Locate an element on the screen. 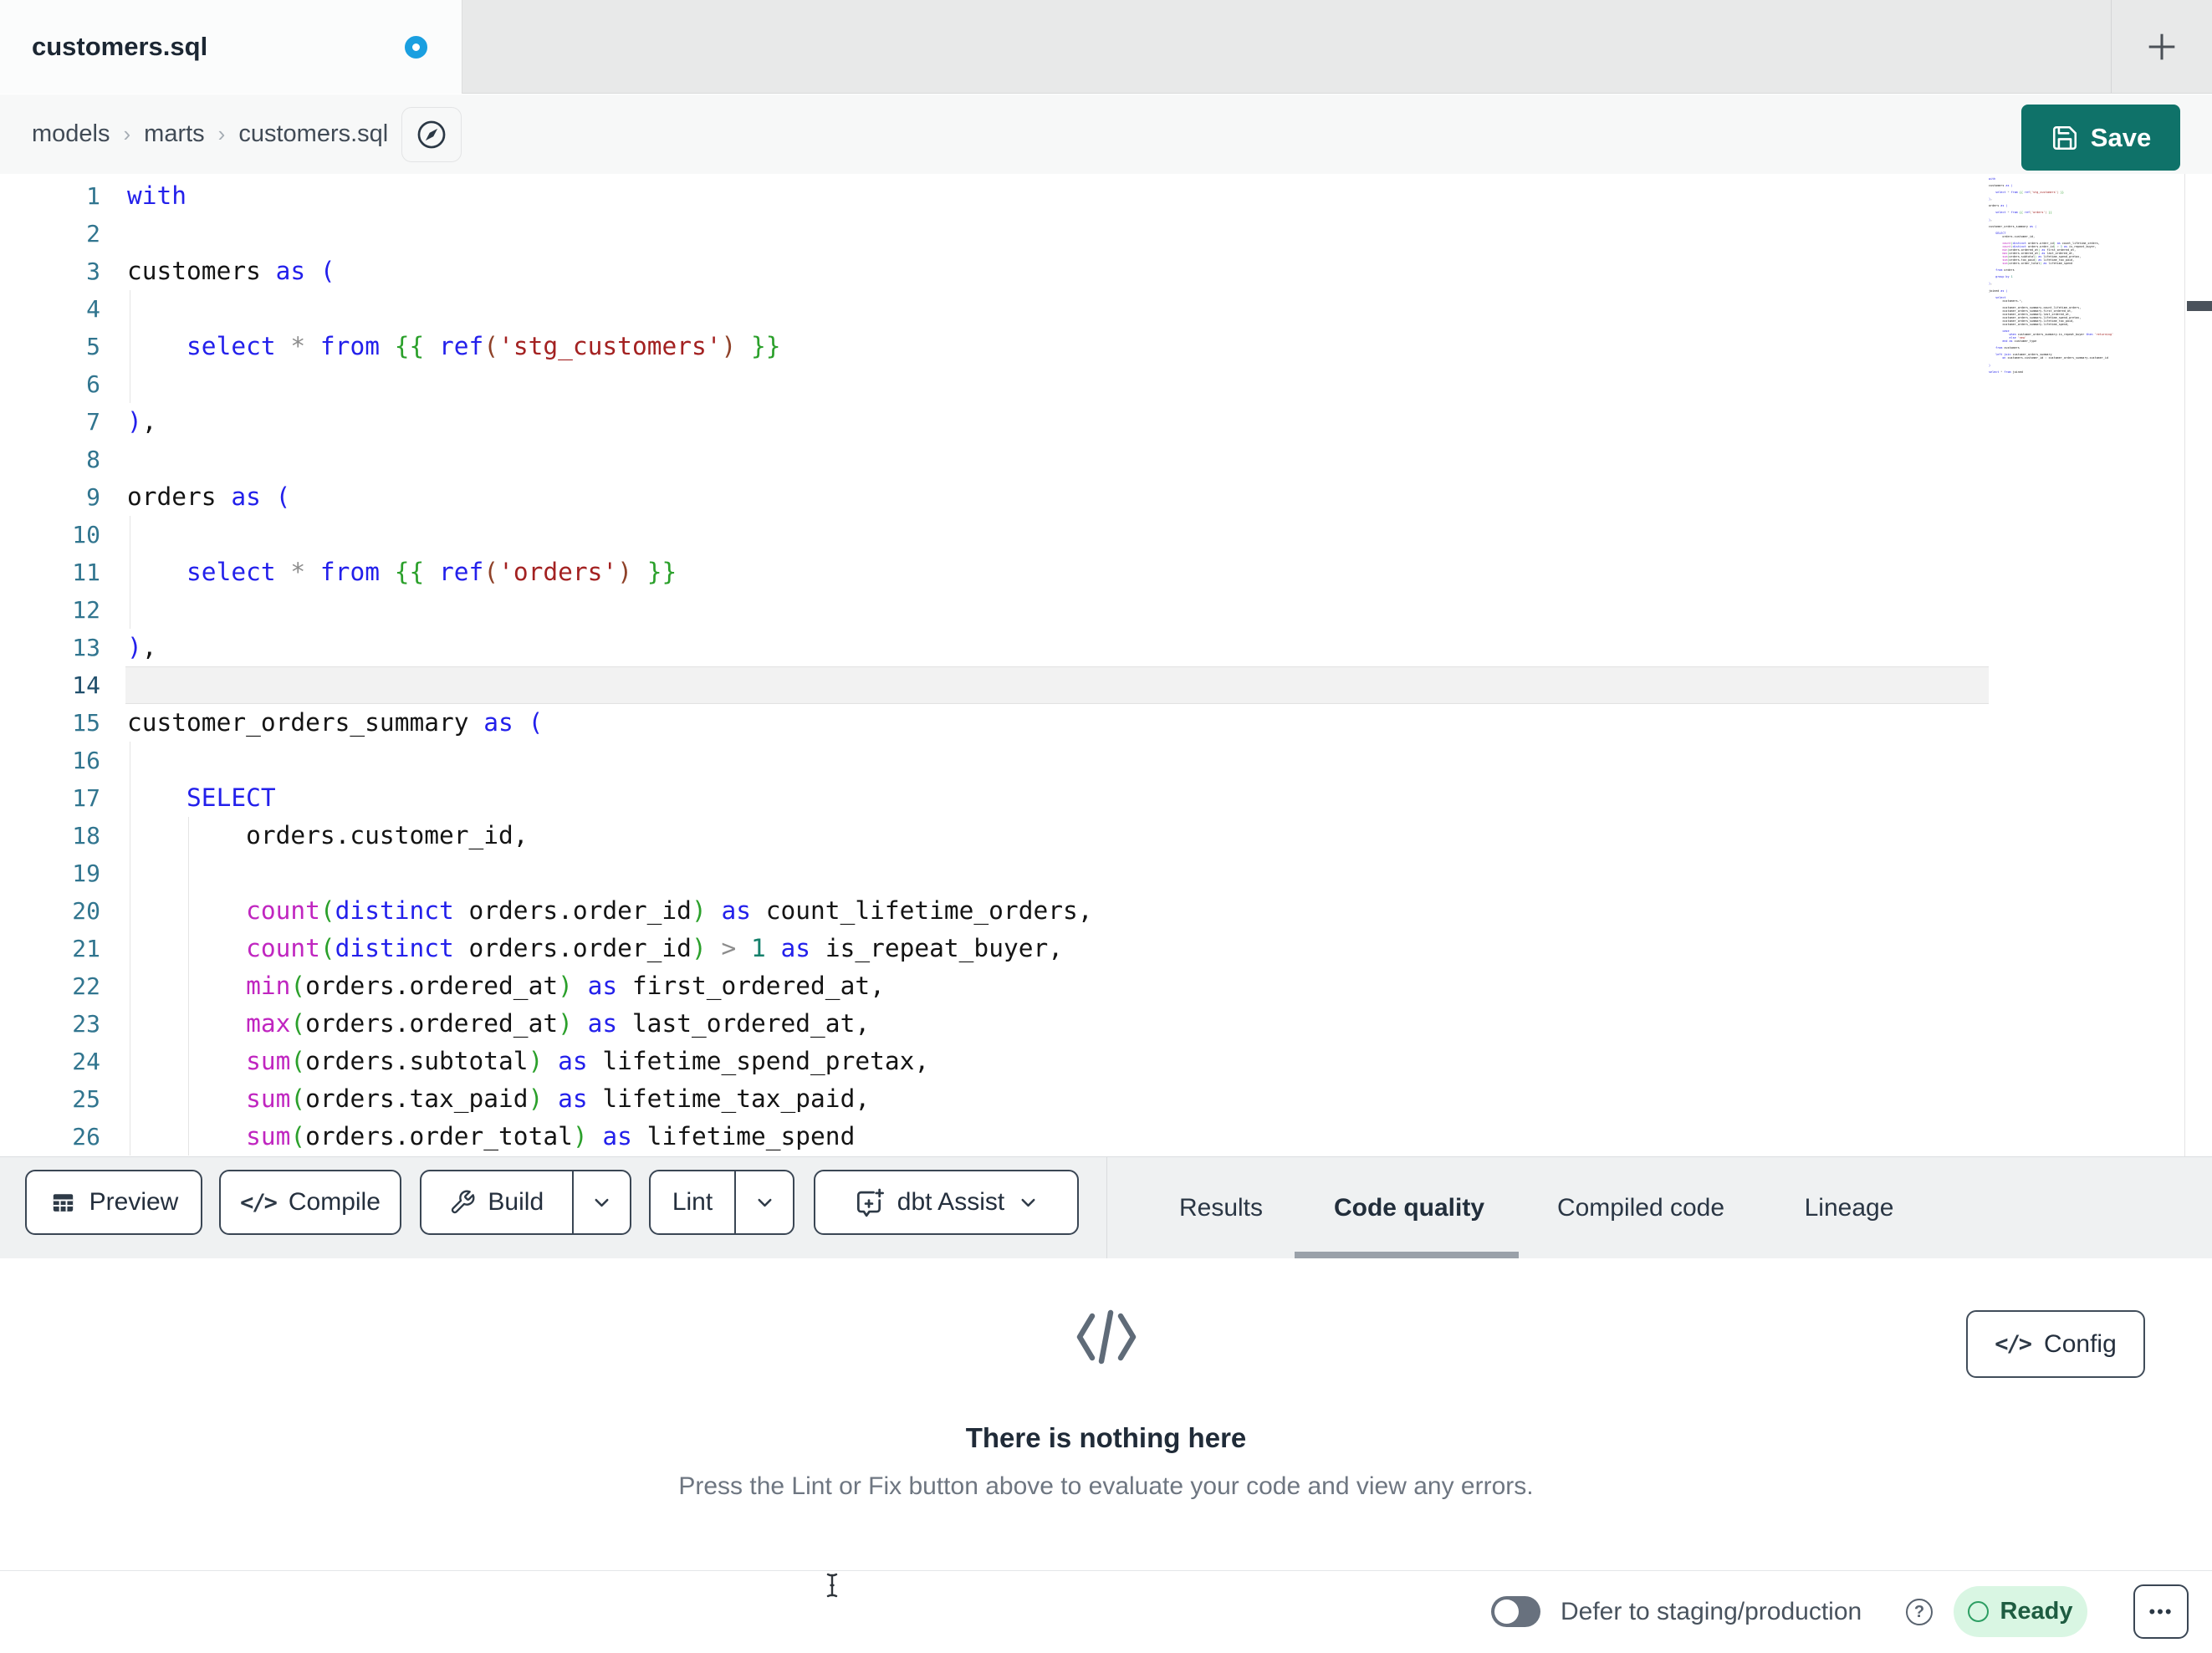 This screenshot has width=2212, height=1653. breadcrumb-item-file: customers.sql is located at coordinates (313, 134).